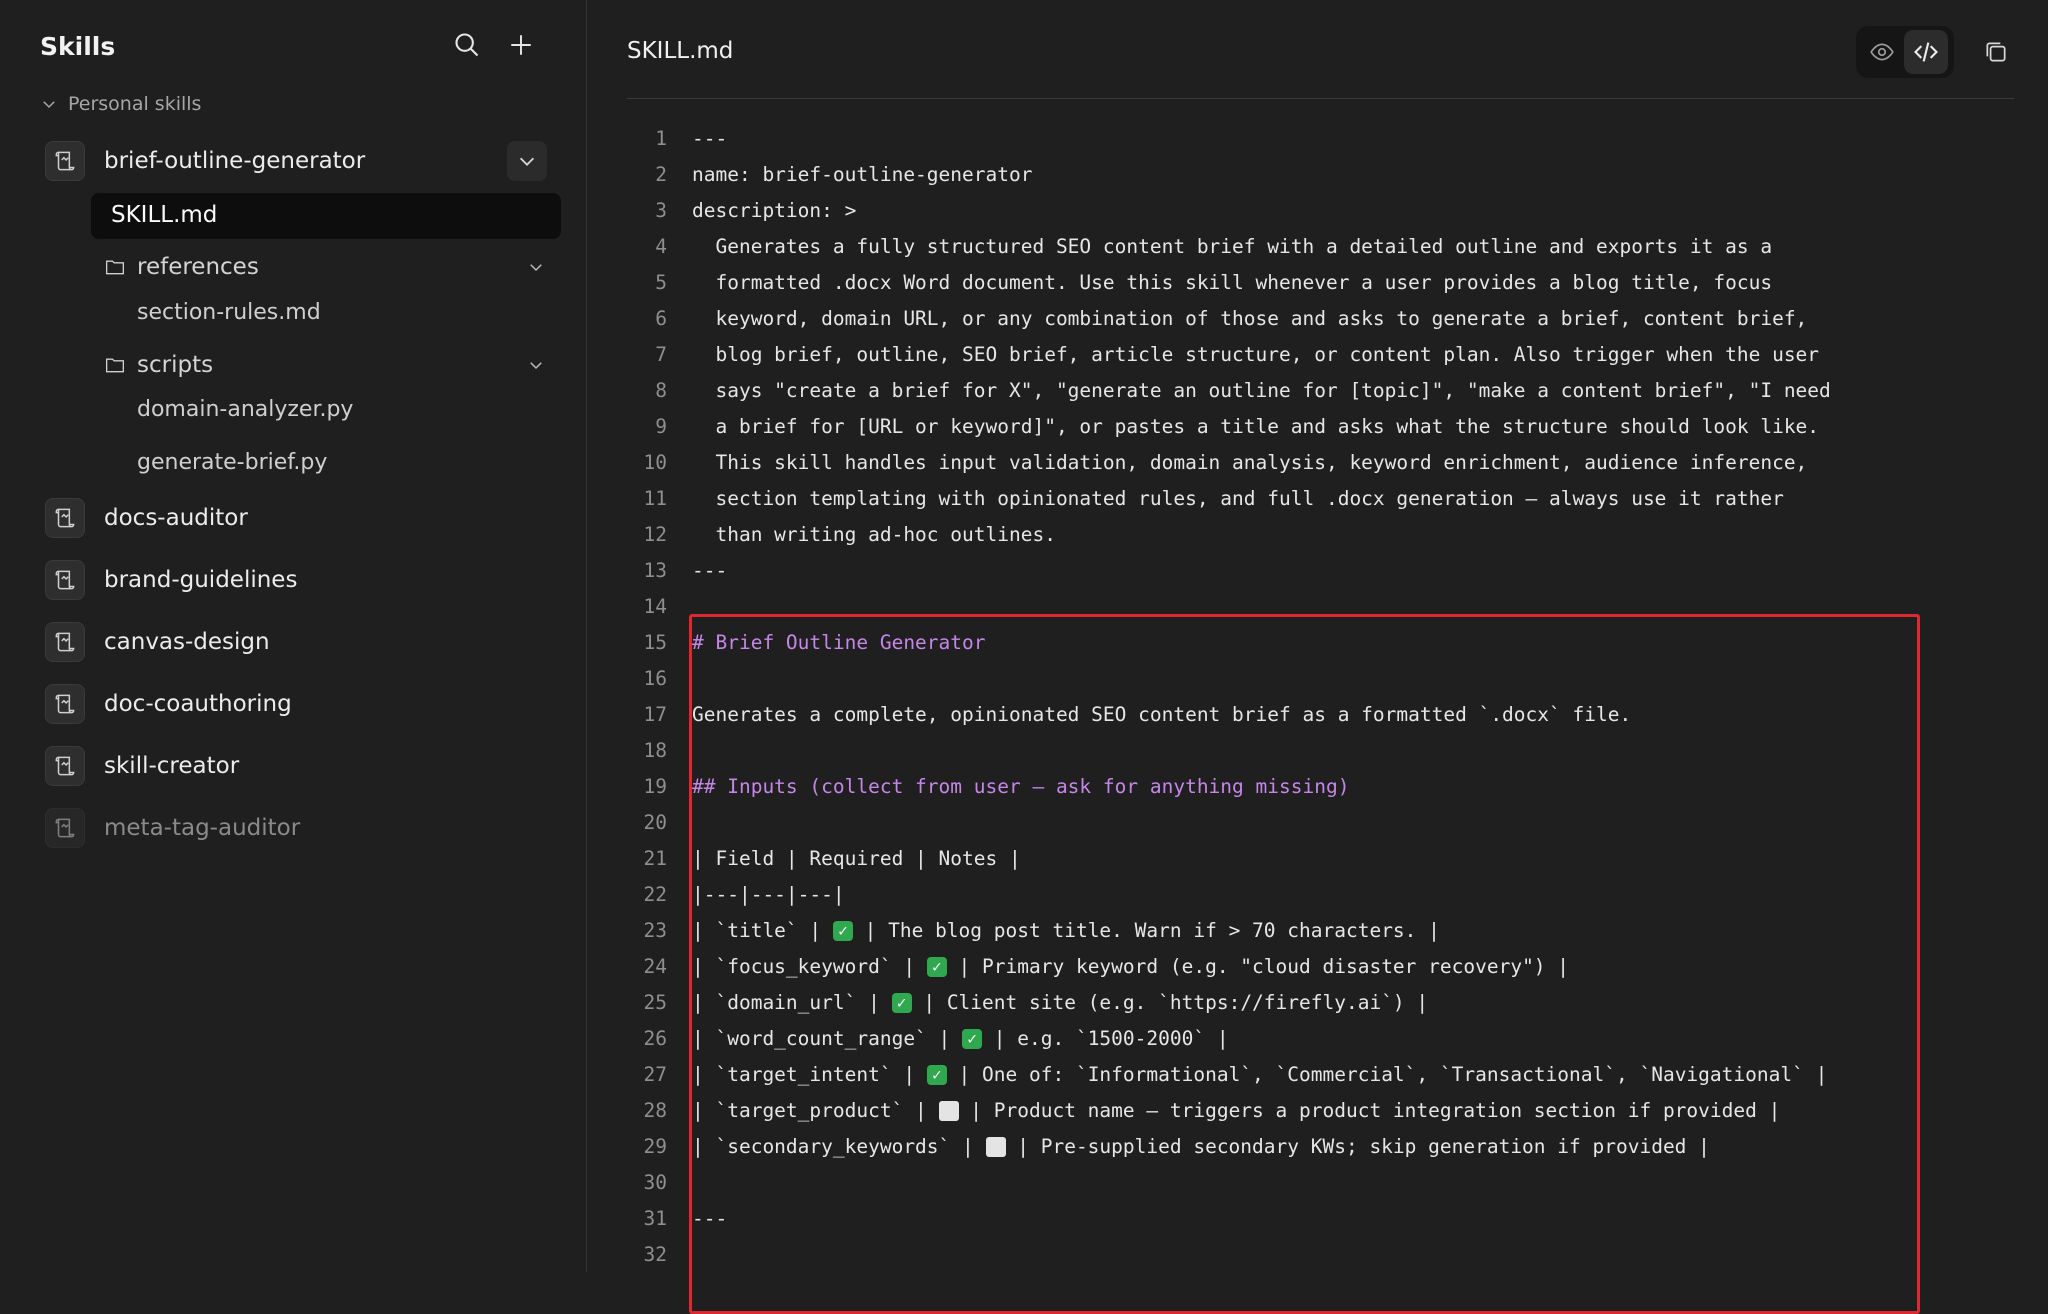 Image resolution: width=2048 pixels, height=1314 pixels. I want to click on search-button, so click(467, 45).